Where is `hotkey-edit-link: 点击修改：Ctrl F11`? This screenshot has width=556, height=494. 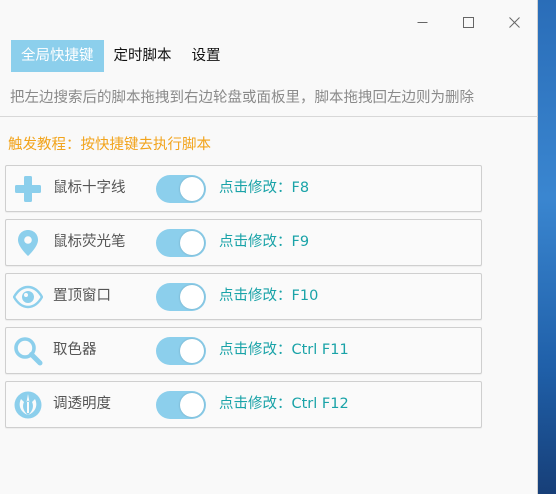 hotkey-edit-link: 点击修改：Ctrl F11 is located at coordinates (284, 350).